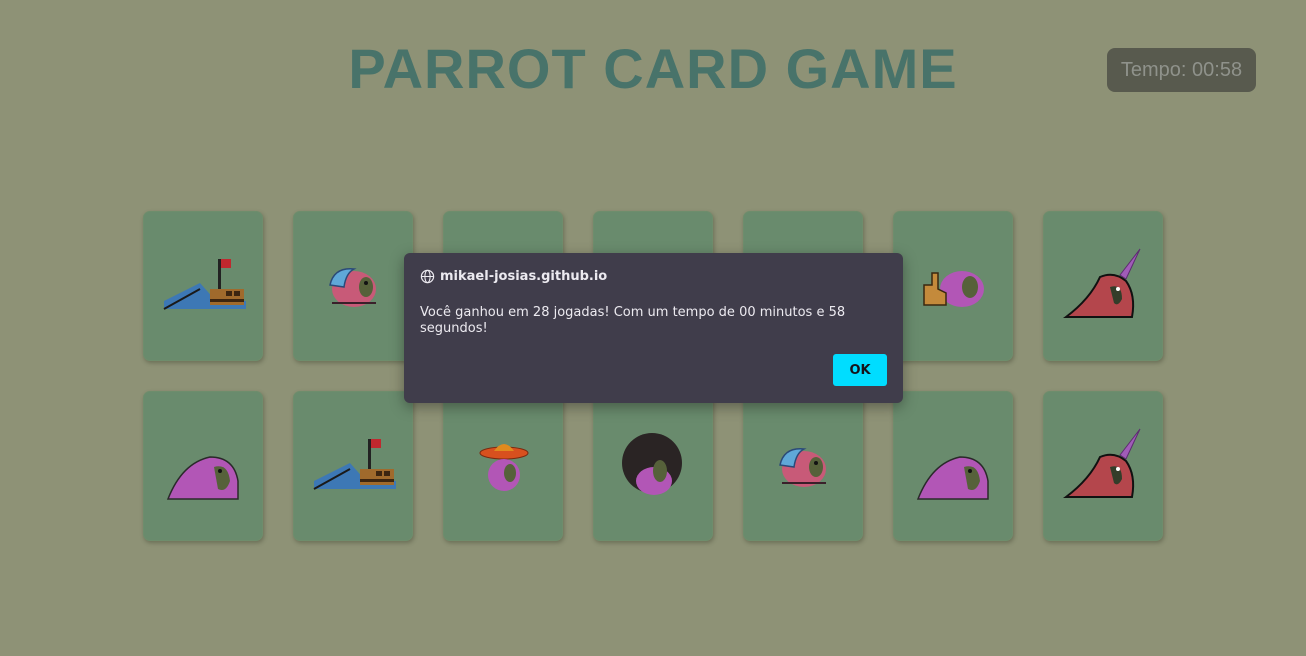 Image resolution: width=1306 pixels, height=656 pixels. What do you see at coordinates (427, 276) in the screenshot?
I see `globe-icon` at bounding box center [427, 276].